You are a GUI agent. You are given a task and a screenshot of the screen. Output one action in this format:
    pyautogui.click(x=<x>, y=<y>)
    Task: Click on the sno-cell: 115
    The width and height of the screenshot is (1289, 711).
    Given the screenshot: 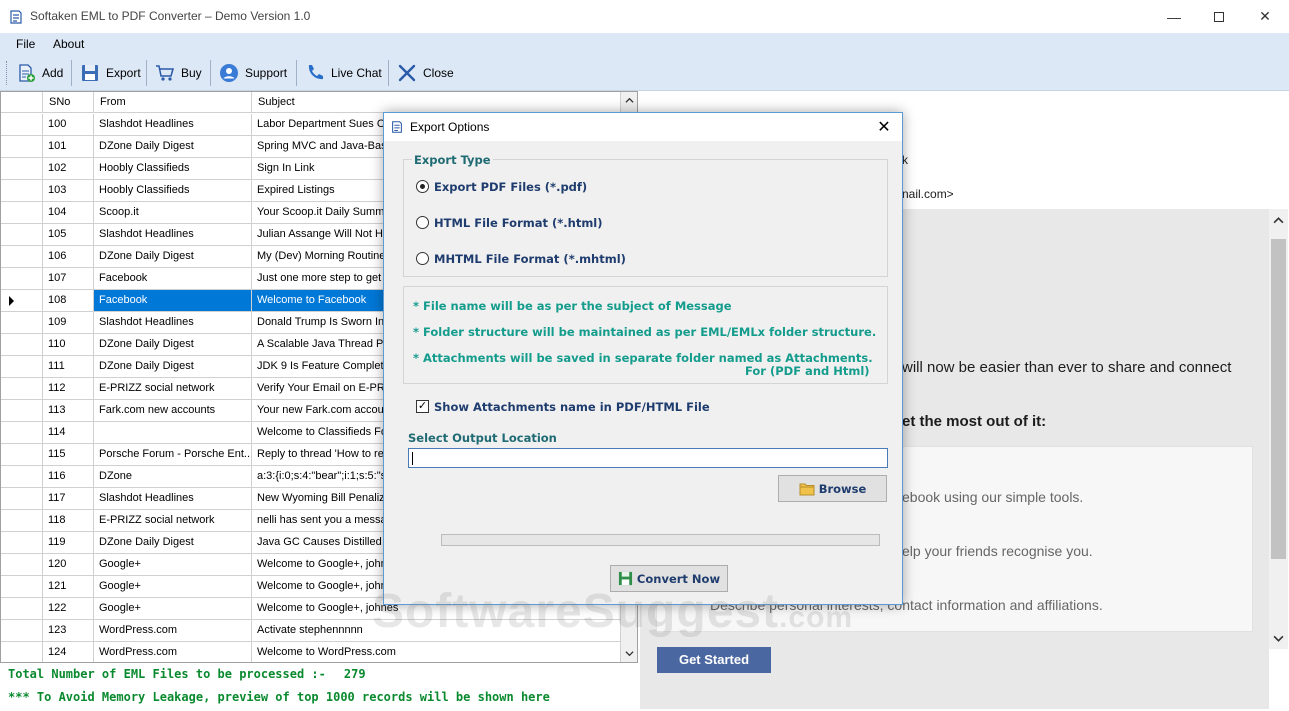 What is the action you would take?
    pyautogui.click(x=68, y=454)
    